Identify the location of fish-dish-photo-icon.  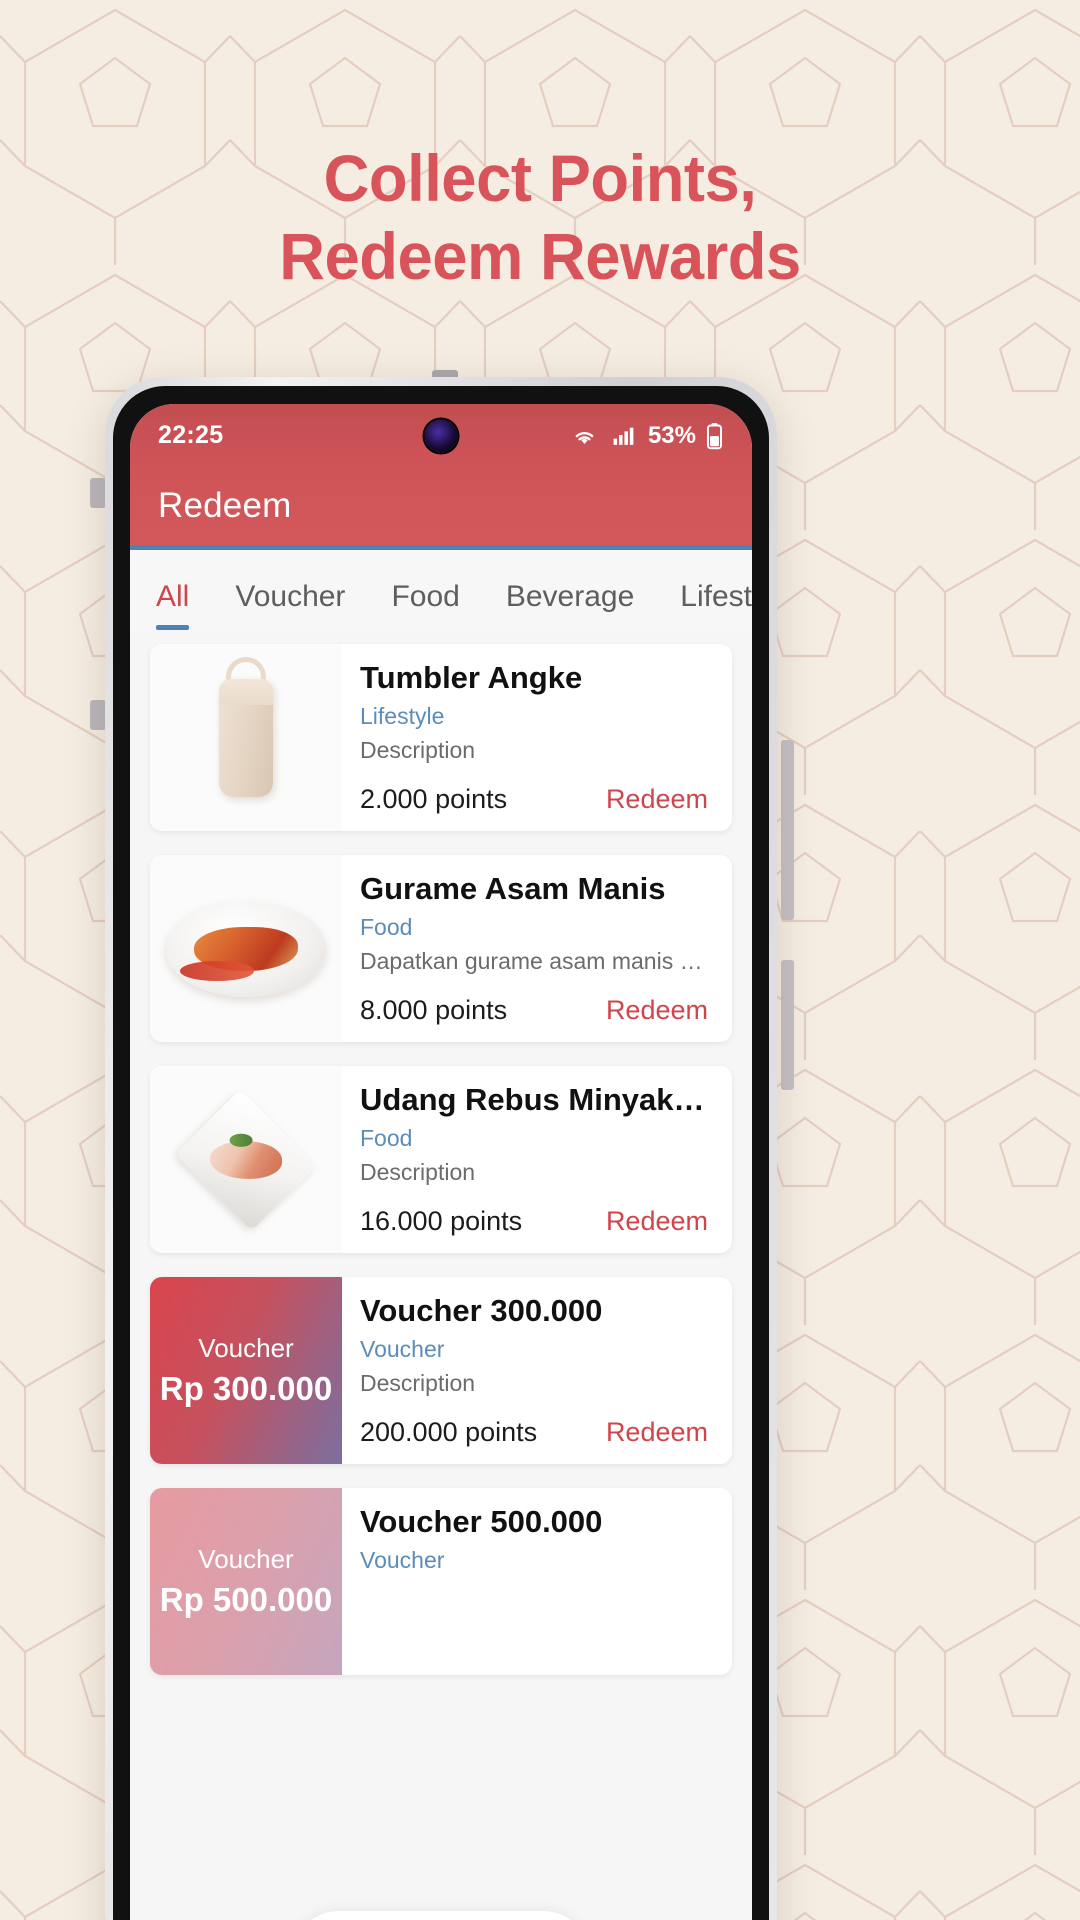
(246, 948).